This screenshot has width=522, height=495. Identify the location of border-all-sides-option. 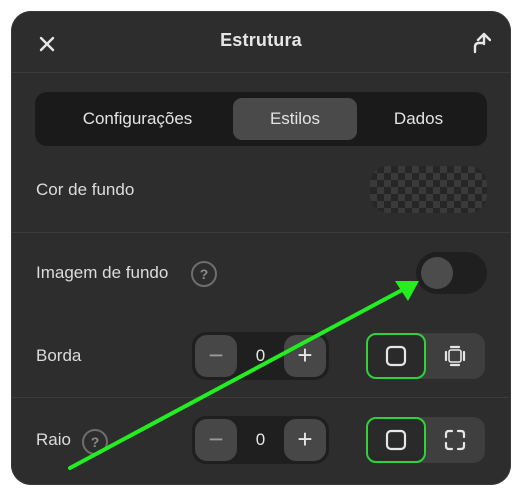
(396, 356).